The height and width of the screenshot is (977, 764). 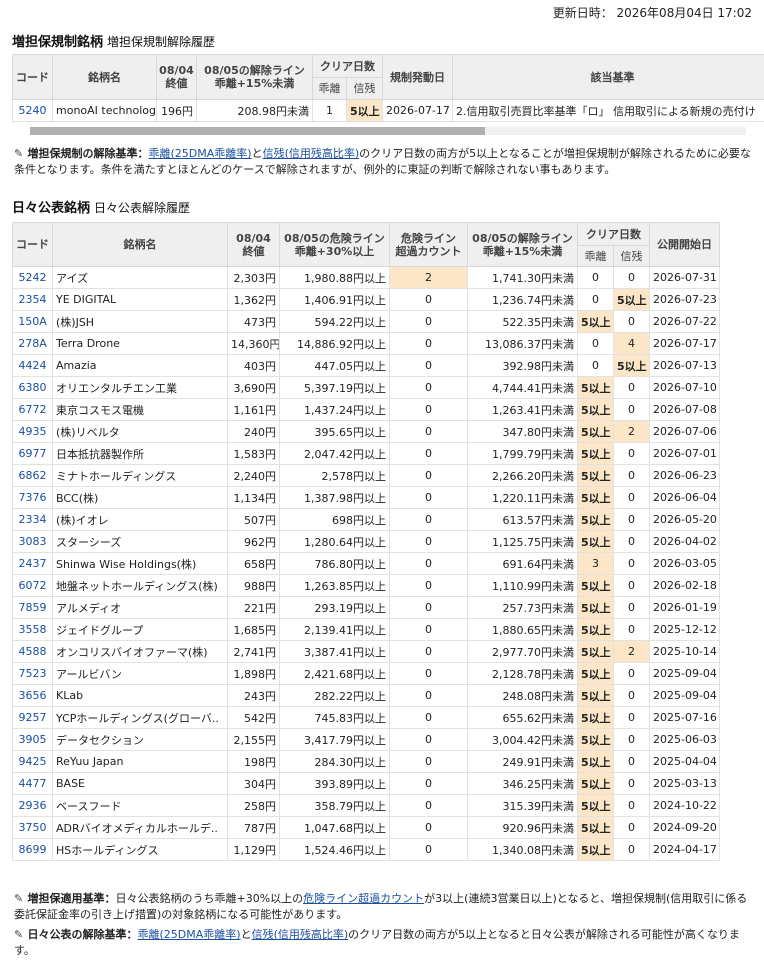 I want to click on stock-code-link: 2437, so click(x=32, y=563).